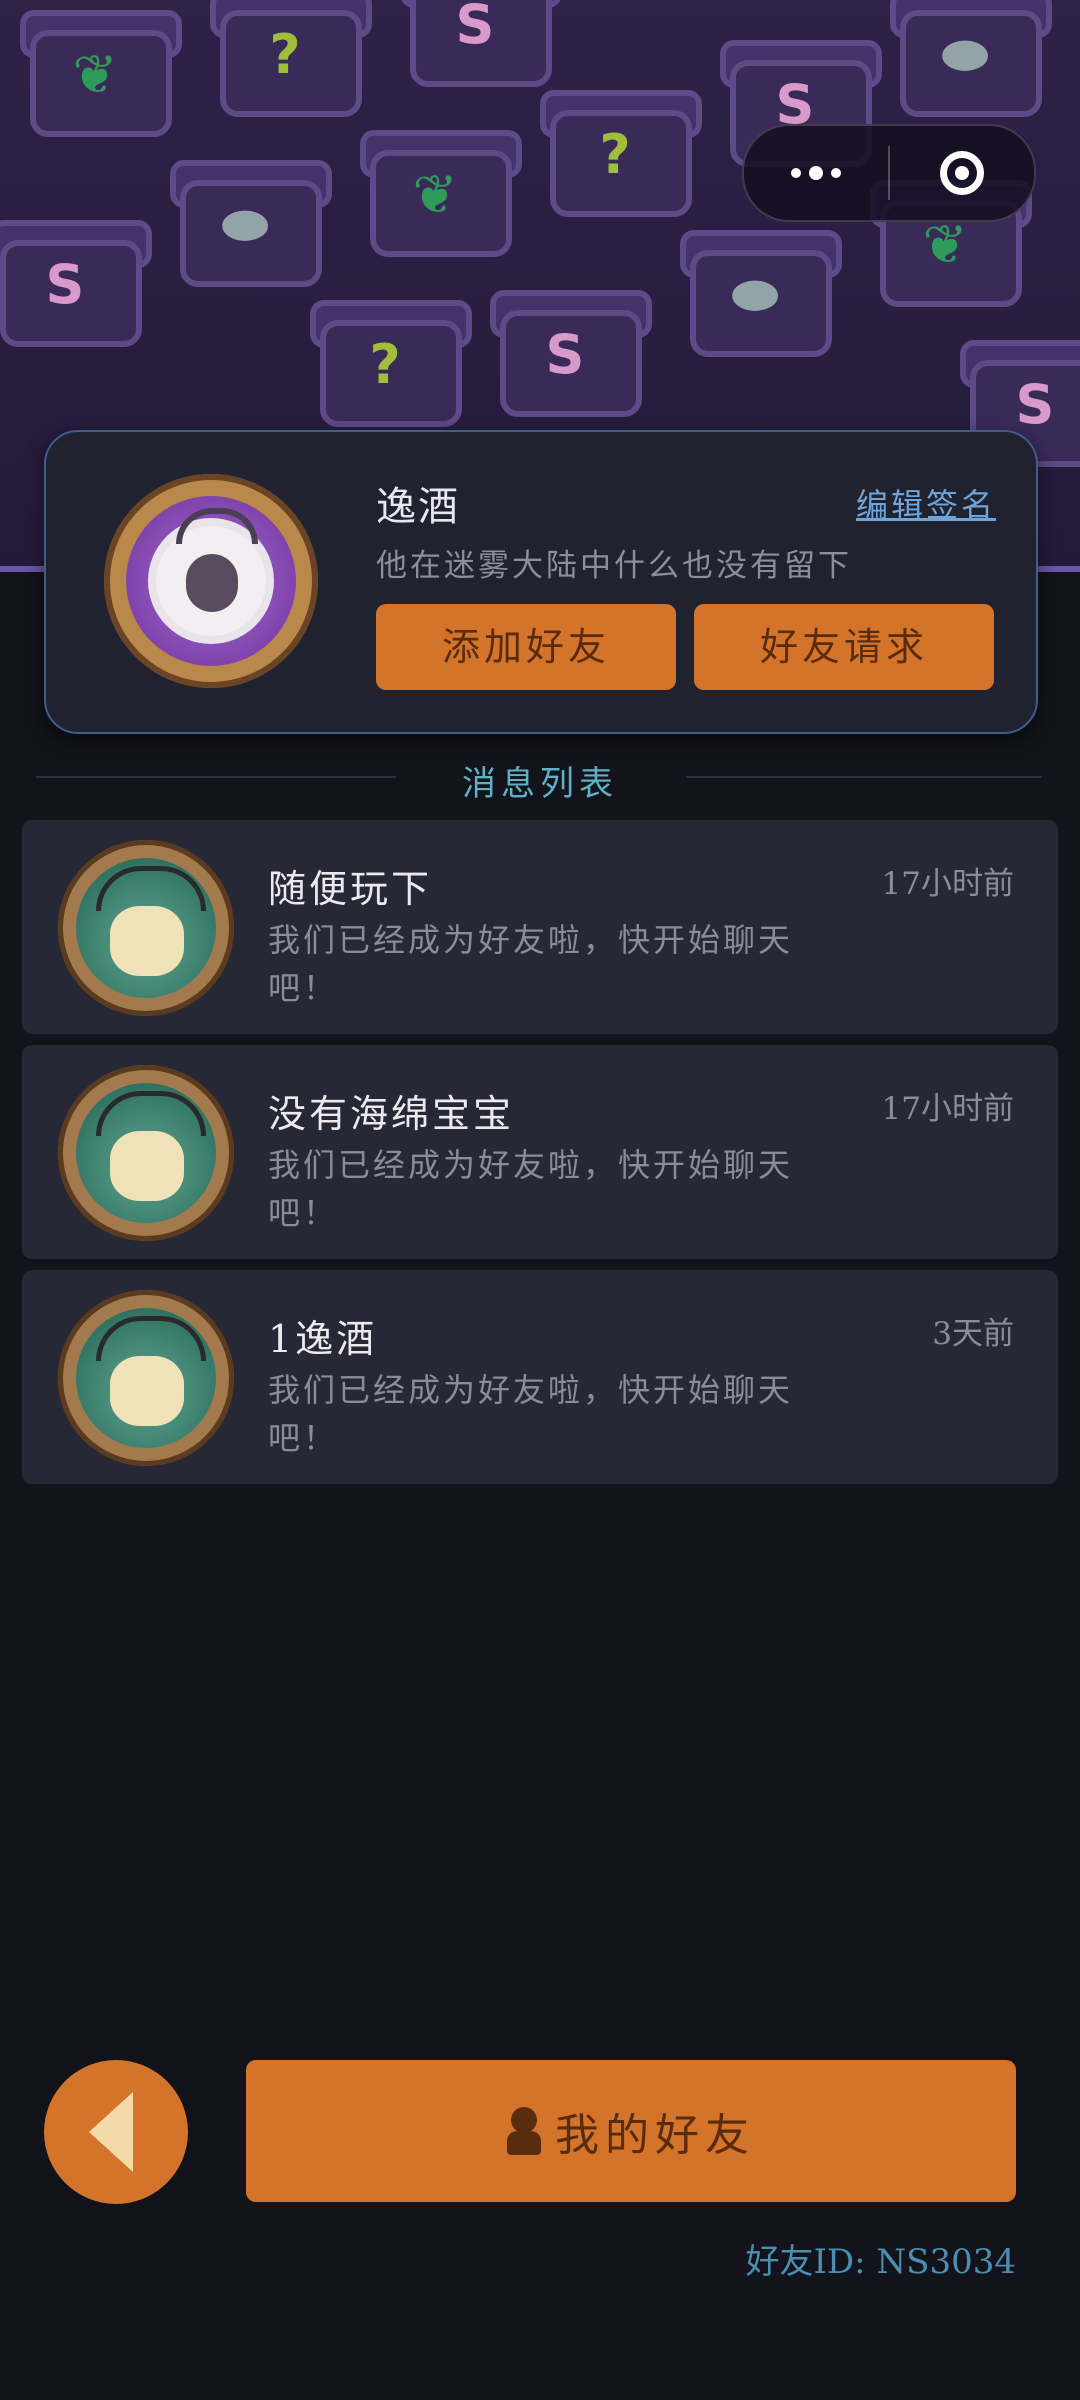 The width and height of the screenshot is (1080, 2400). I want to click on message-time: 3天前, so click(973, 1334).